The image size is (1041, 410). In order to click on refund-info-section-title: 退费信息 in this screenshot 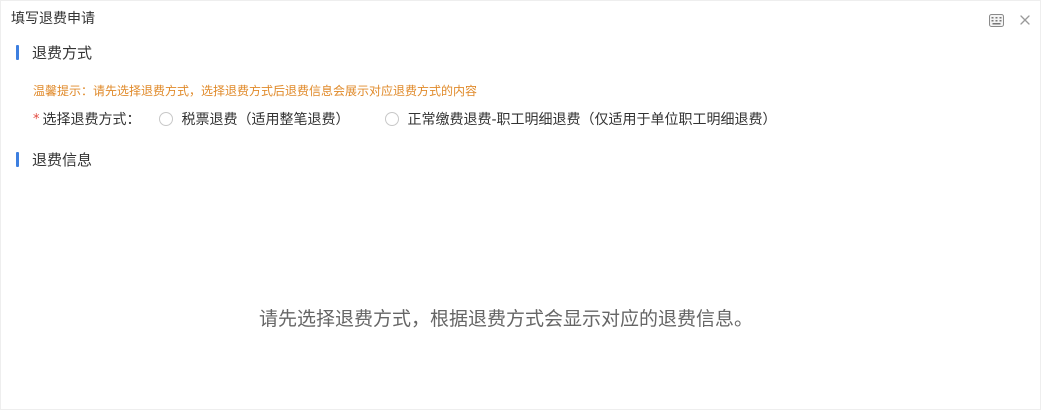, I will do `click(62, 160)`.